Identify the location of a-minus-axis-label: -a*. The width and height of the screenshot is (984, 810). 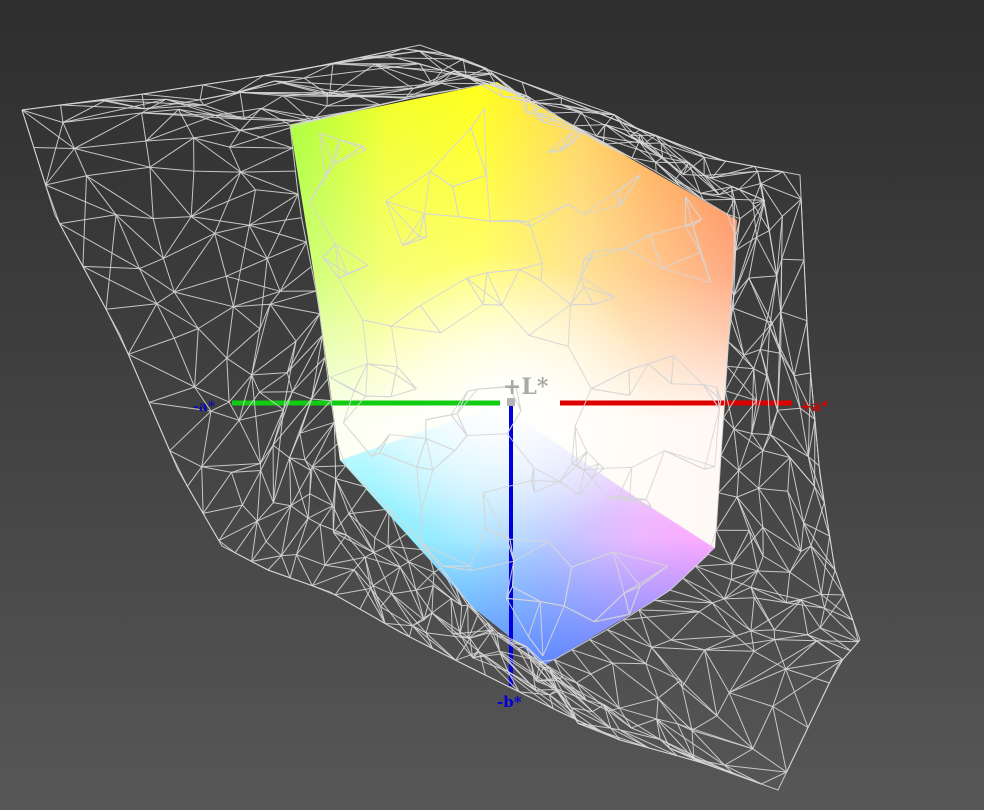
(204, 407).